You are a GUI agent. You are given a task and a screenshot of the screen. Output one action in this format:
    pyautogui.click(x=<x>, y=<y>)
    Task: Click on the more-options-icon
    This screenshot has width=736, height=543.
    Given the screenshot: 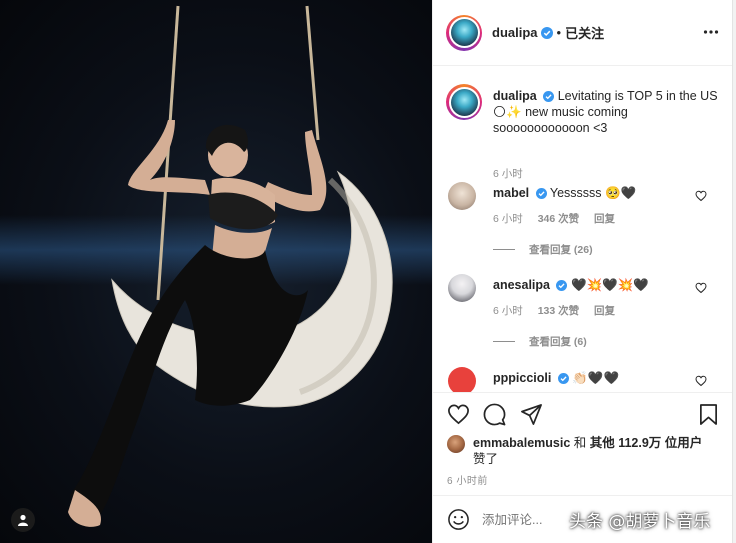 What is the action you would take?
    pyautogui.click(x=711, y=32)
    